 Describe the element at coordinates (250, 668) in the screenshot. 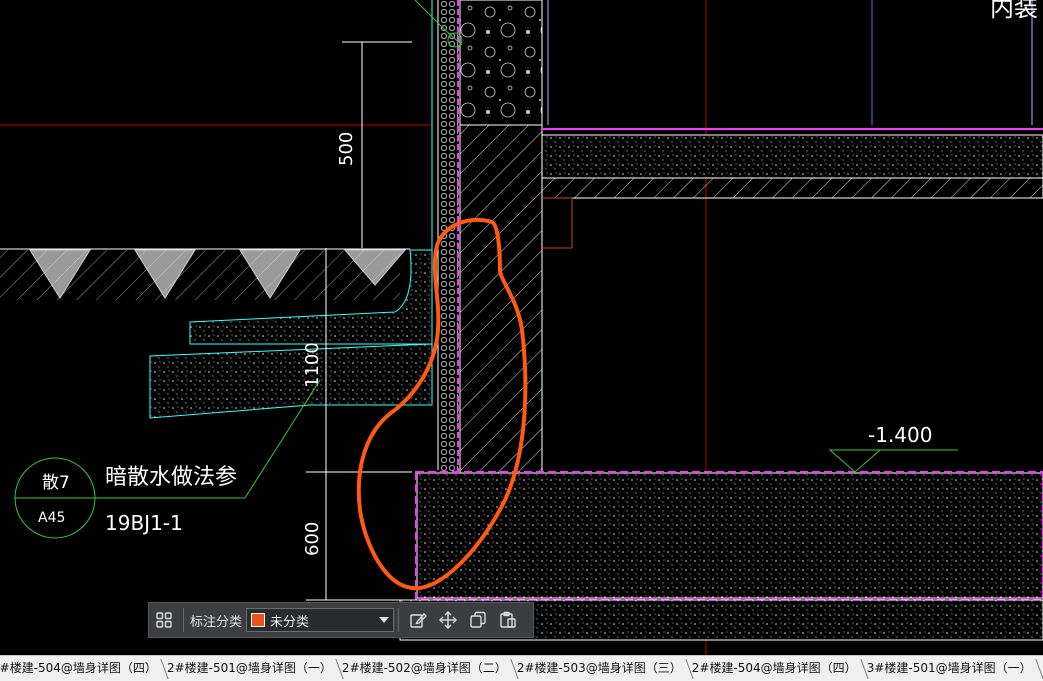

I see `tab-layout: 2#楼建-501@墙身详图（一）` at that location.